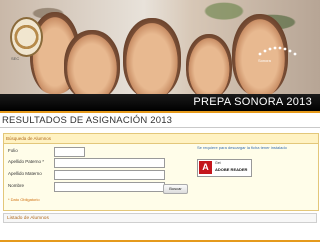 This screenshot has height=249, width=320. Describe the element at coordinates (231, 169) in the screenshot. I see `adobe-name-label: ADOBE READER` at that location.